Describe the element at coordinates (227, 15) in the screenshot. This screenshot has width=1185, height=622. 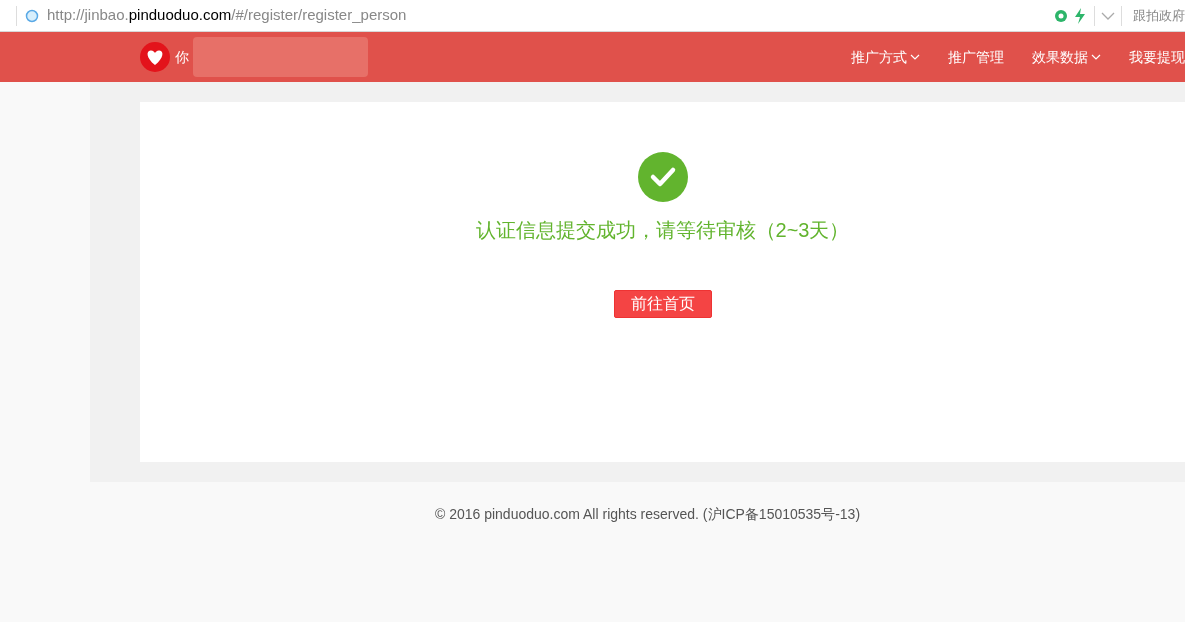
I see `address-field: http://jinbao.pinduoduo.com/#/register/register_person` at that location.